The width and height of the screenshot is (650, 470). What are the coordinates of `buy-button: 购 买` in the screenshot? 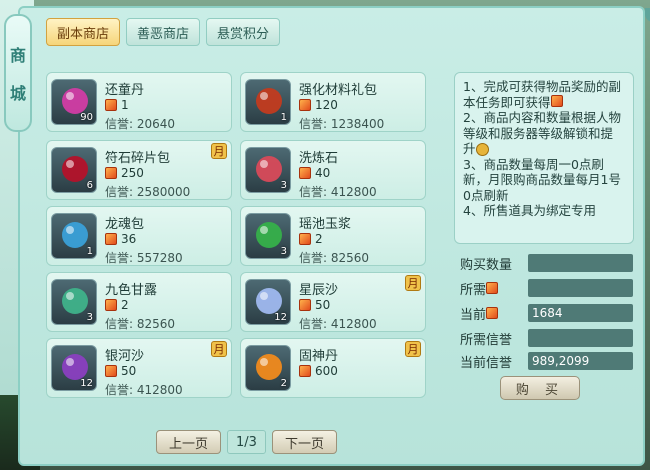 It's located at (540, 388).